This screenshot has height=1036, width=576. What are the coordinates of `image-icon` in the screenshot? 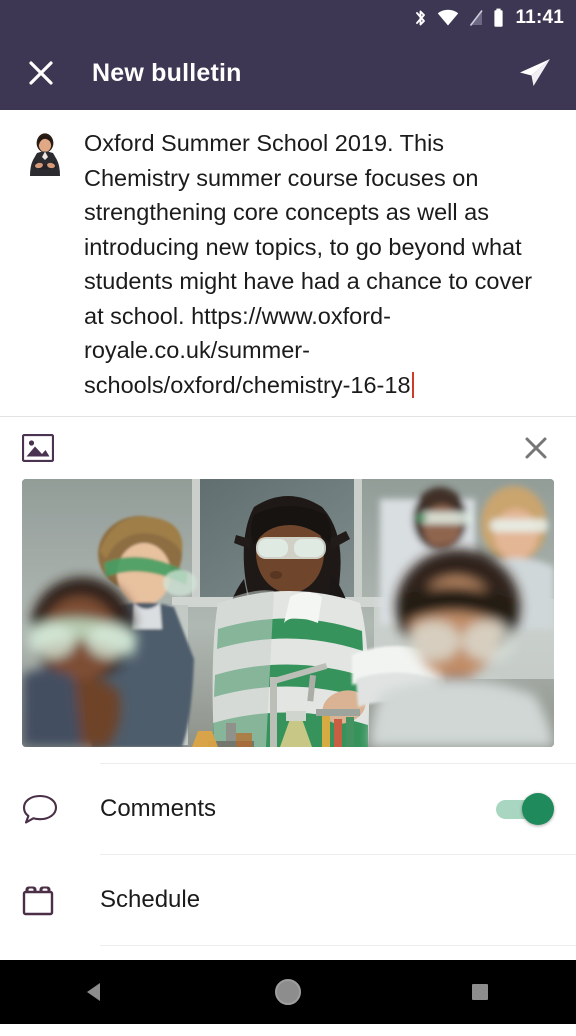 It's located at (39, 448).